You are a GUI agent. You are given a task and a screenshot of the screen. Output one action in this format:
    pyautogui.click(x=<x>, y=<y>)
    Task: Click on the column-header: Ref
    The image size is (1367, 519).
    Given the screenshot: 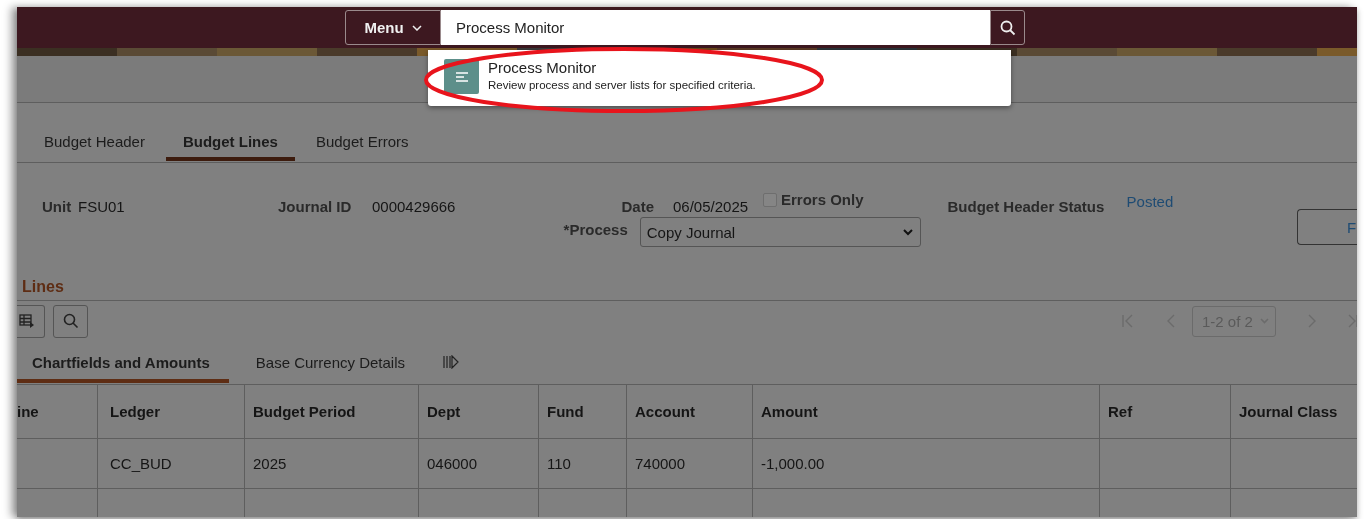 What is the action you would take?
    pyautogui.click(x=1165, y=411)
    